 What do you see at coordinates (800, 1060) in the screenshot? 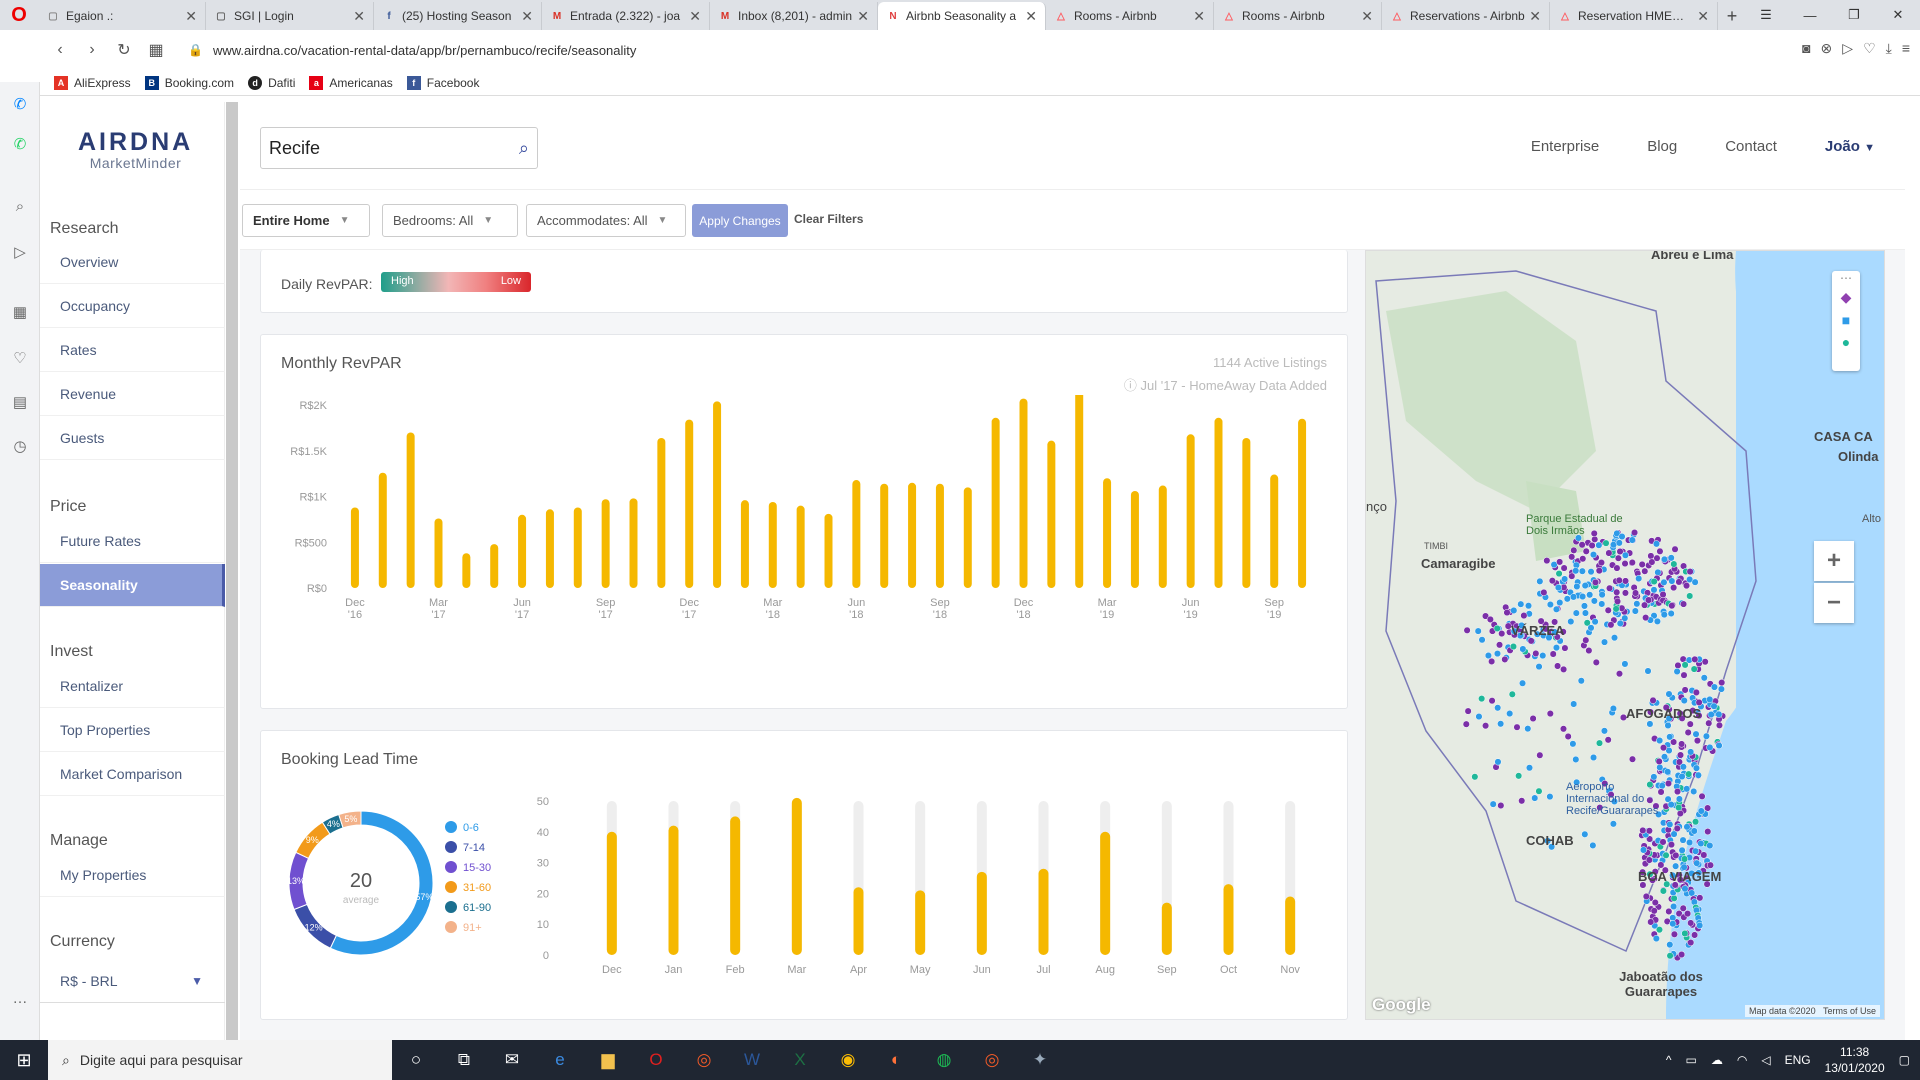
I see `excel-icon: X` at bounding box center [800, 1060].